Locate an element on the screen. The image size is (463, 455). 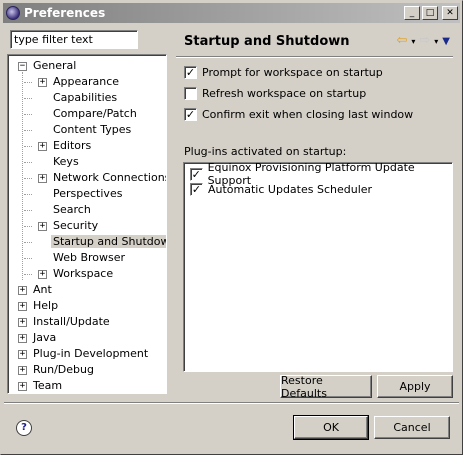
tree-item-label: Startup and Shutdown is located at coordinates (108, 241).